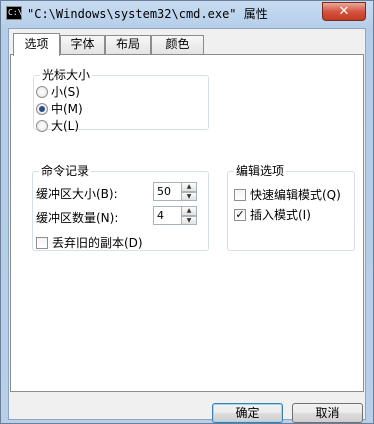 This screenshot has height=424, width=374. Describe the element at coordinates (121, 100) in the screenshot. I see `cursor-size-group: 光标大小 小(S) 中(M) 大(L)` at that location.